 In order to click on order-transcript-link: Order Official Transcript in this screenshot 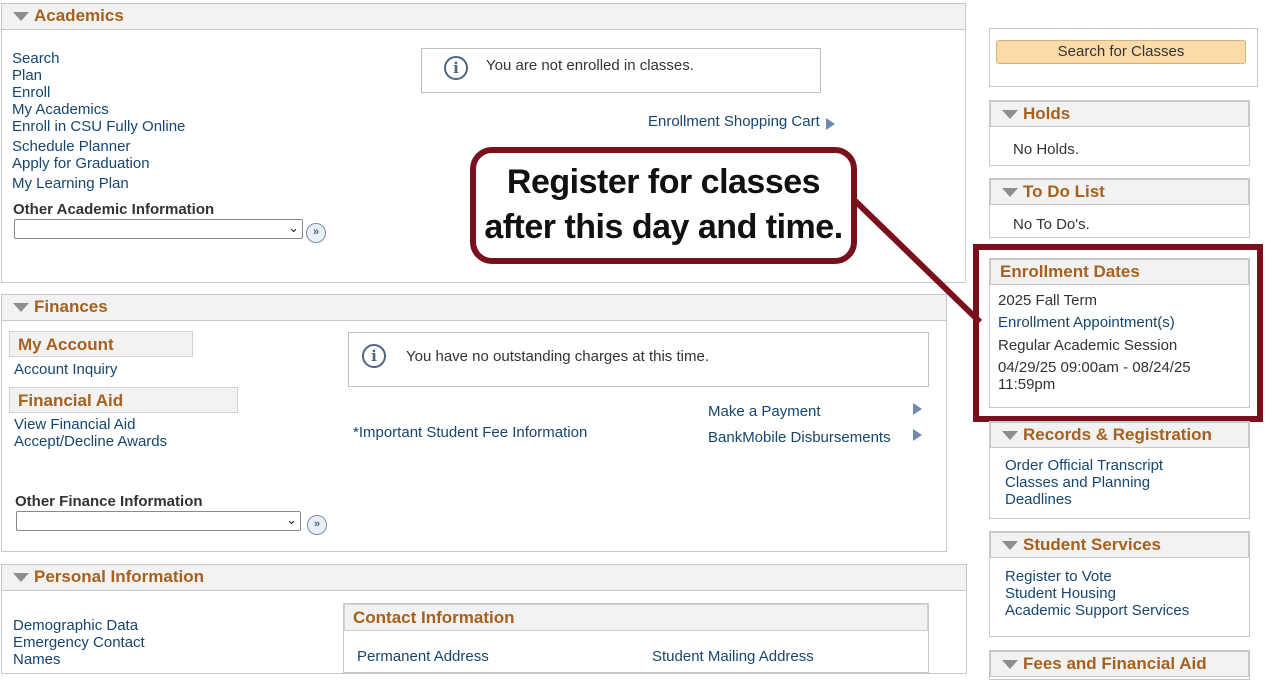, I will do `click(1084, 465)`.